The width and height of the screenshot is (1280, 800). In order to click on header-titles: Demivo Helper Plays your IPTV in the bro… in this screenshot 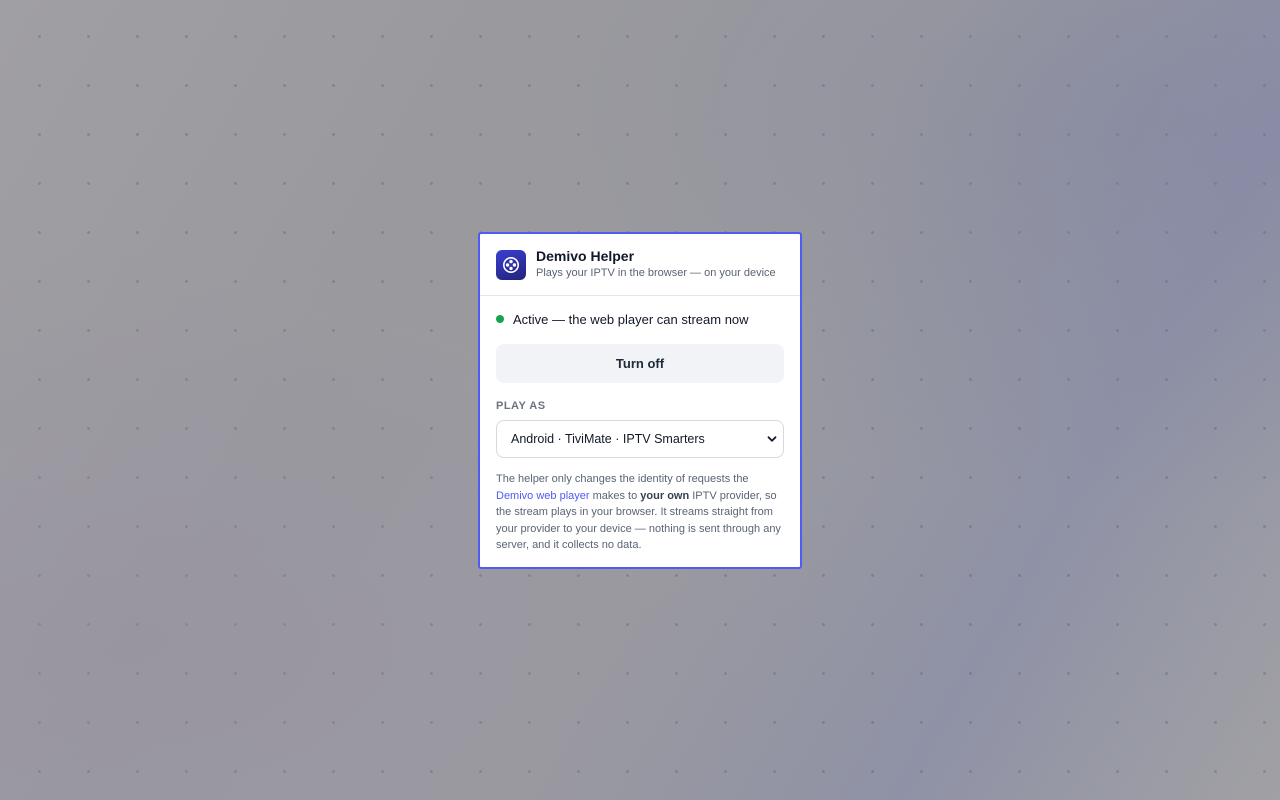, I will do `click(656, 264)`.